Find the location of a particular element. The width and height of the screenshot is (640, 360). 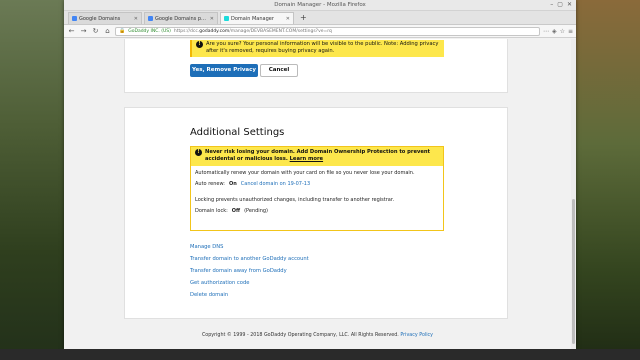

bookmark-icon: ☆ is located at coordinates (562, 31).